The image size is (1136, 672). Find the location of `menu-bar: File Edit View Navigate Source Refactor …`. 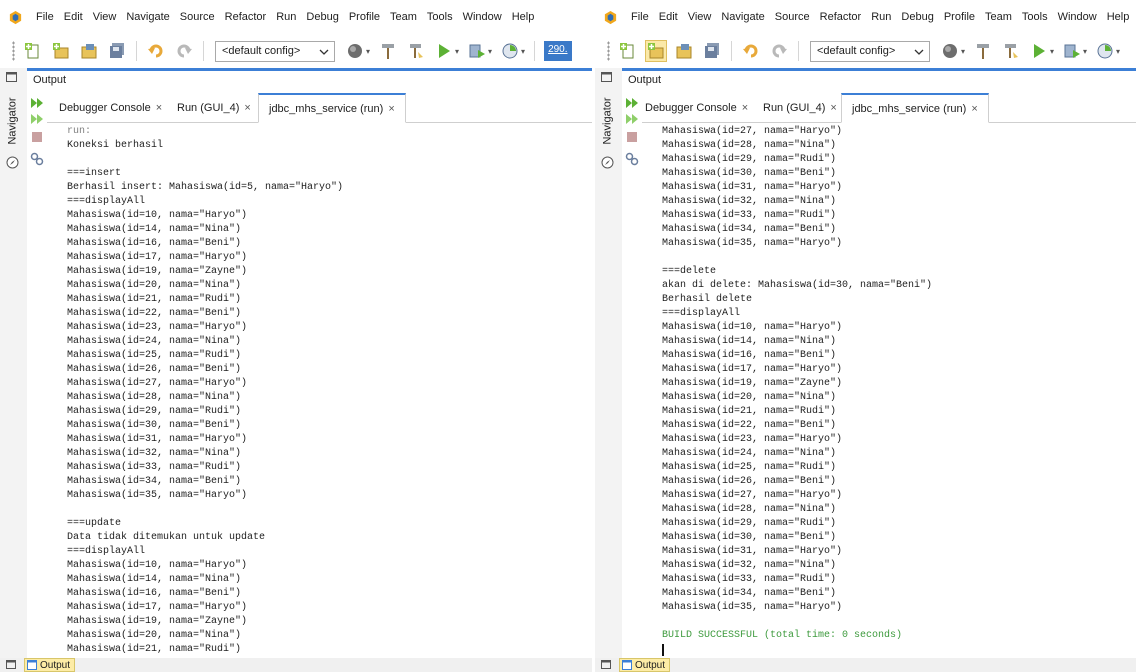

menu-bar: File Edit View Navigate Source Refactor … is located at coordinates (296, 17).